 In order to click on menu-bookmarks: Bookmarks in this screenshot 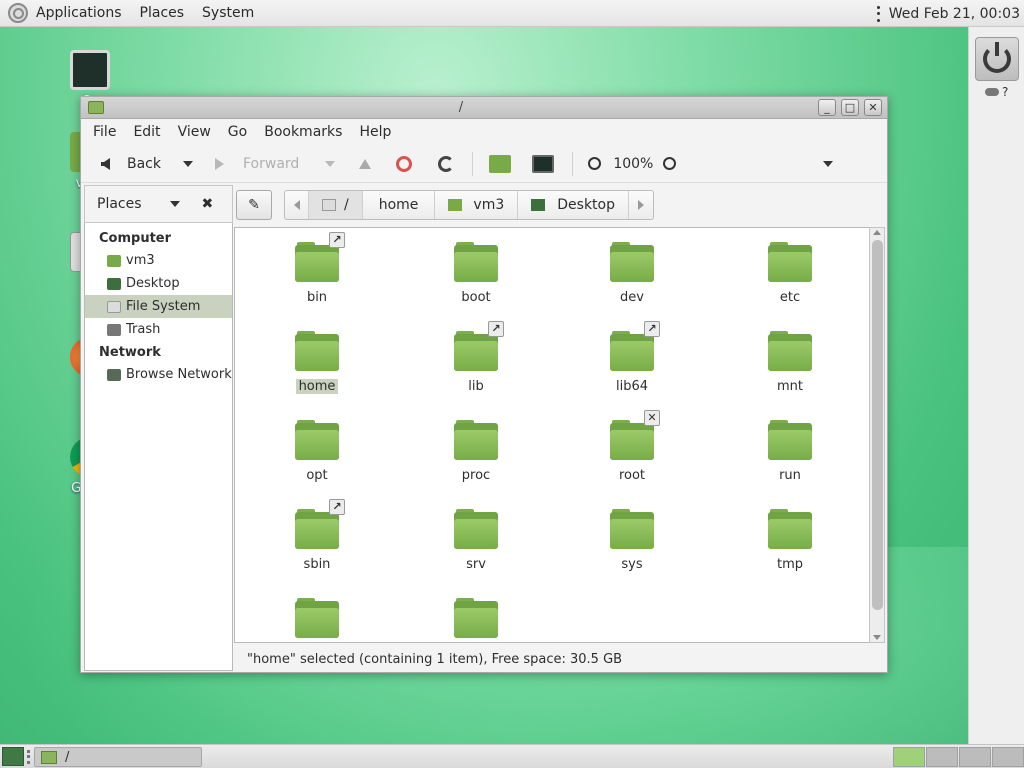, I will do `click(303, 132)`.